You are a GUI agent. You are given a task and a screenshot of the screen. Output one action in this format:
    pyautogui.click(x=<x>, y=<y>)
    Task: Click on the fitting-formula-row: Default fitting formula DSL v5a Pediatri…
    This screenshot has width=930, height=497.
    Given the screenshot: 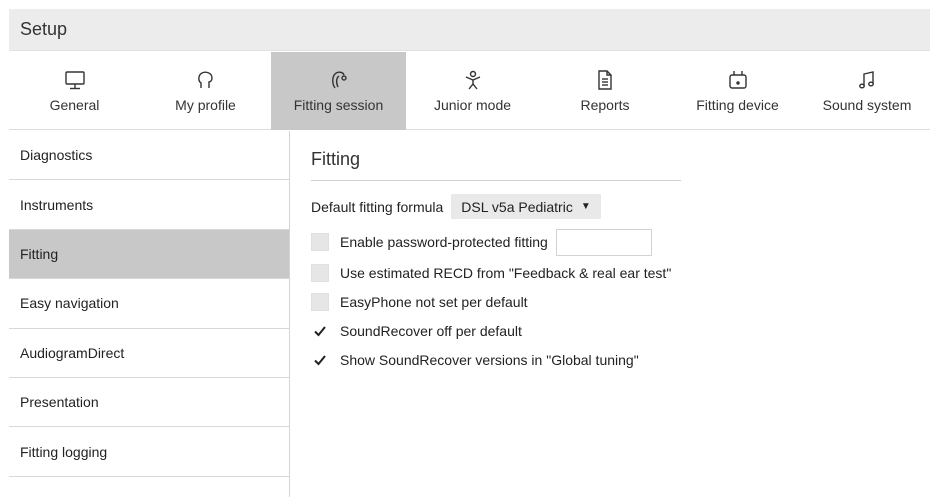 What is the action you would take?
    pyautogui.click(x=456, y=206)
    